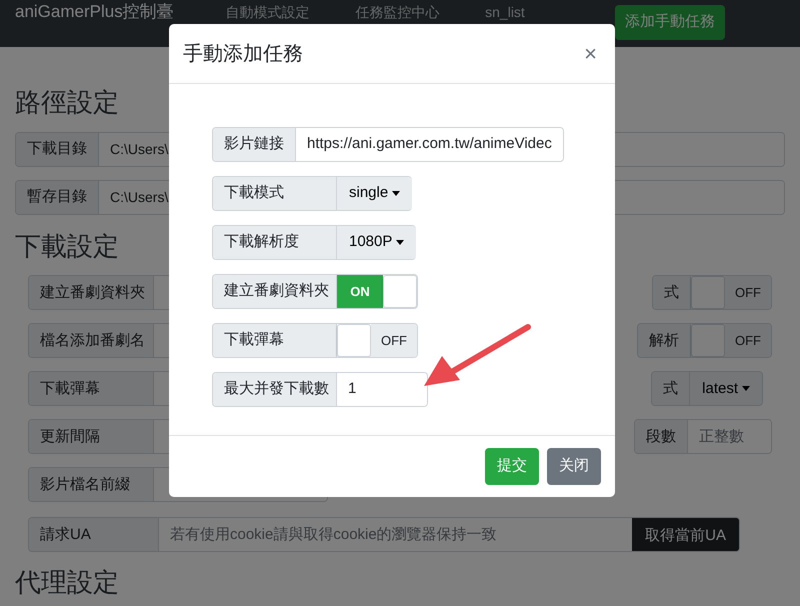 This screenshot has width=800, height=606. What do you see at coordinates (67, 582) in the screenshot?
I see `section-heading: 代理設定` at bounding box center [67, 582].